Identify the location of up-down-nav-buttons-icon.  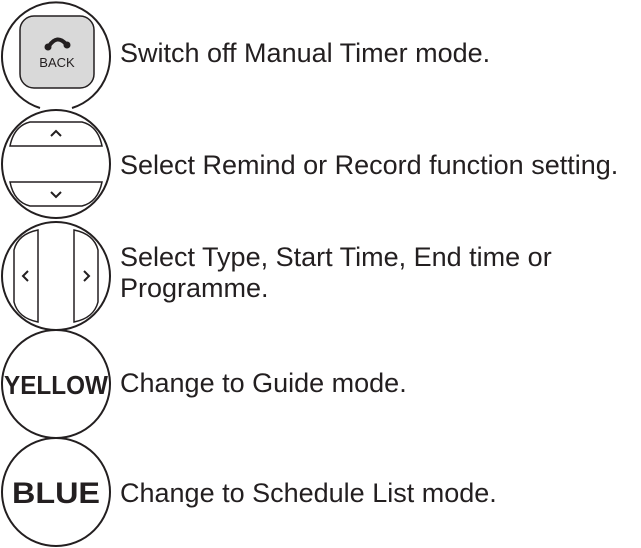
(56, 164).